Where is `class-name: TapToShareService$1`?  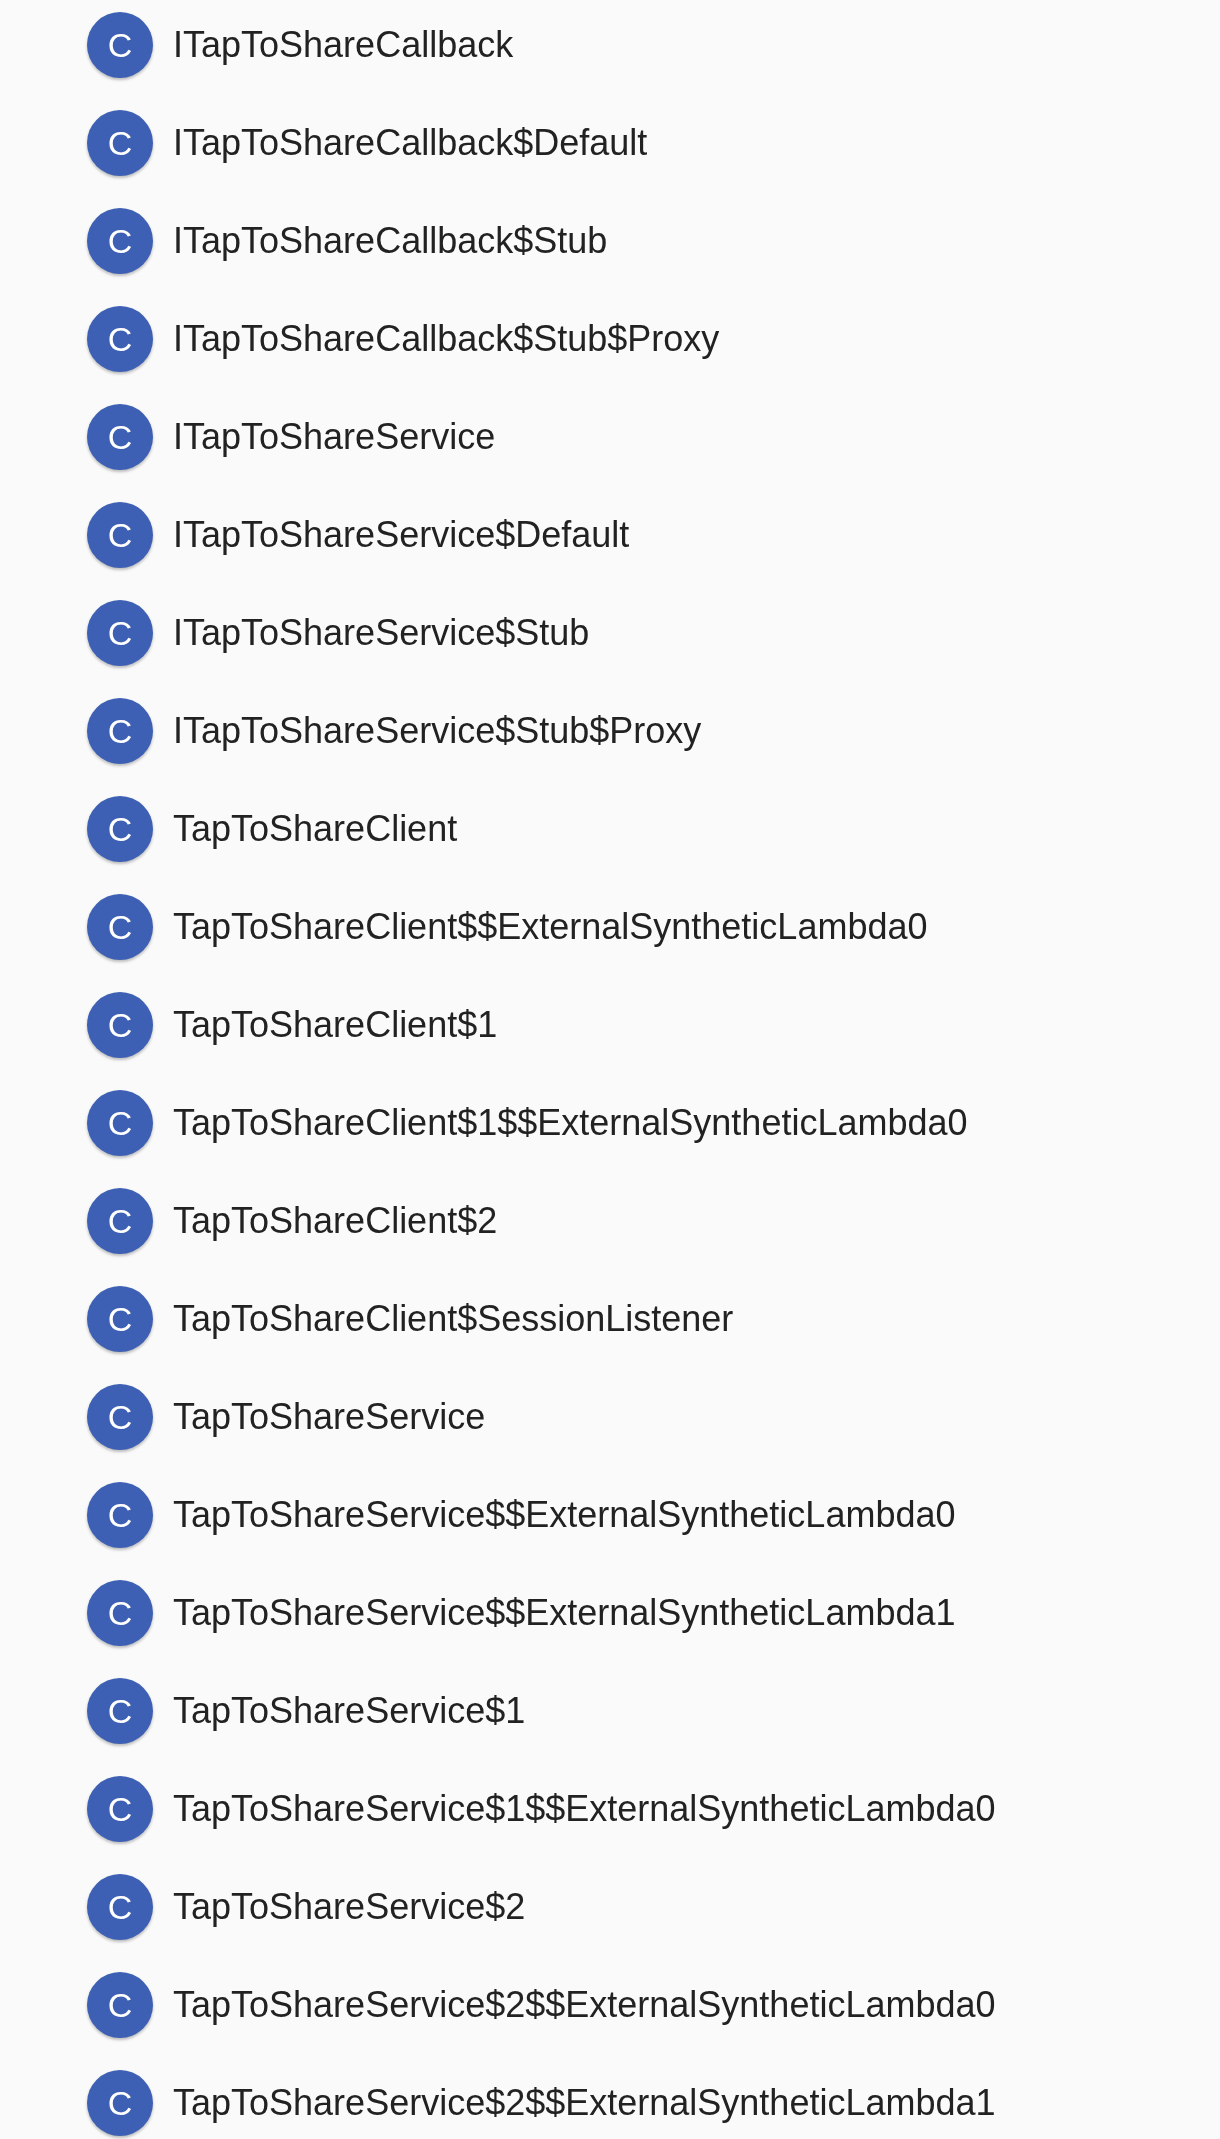 class-name: TapToShareService$1 is located at coordinates (349, 1711).